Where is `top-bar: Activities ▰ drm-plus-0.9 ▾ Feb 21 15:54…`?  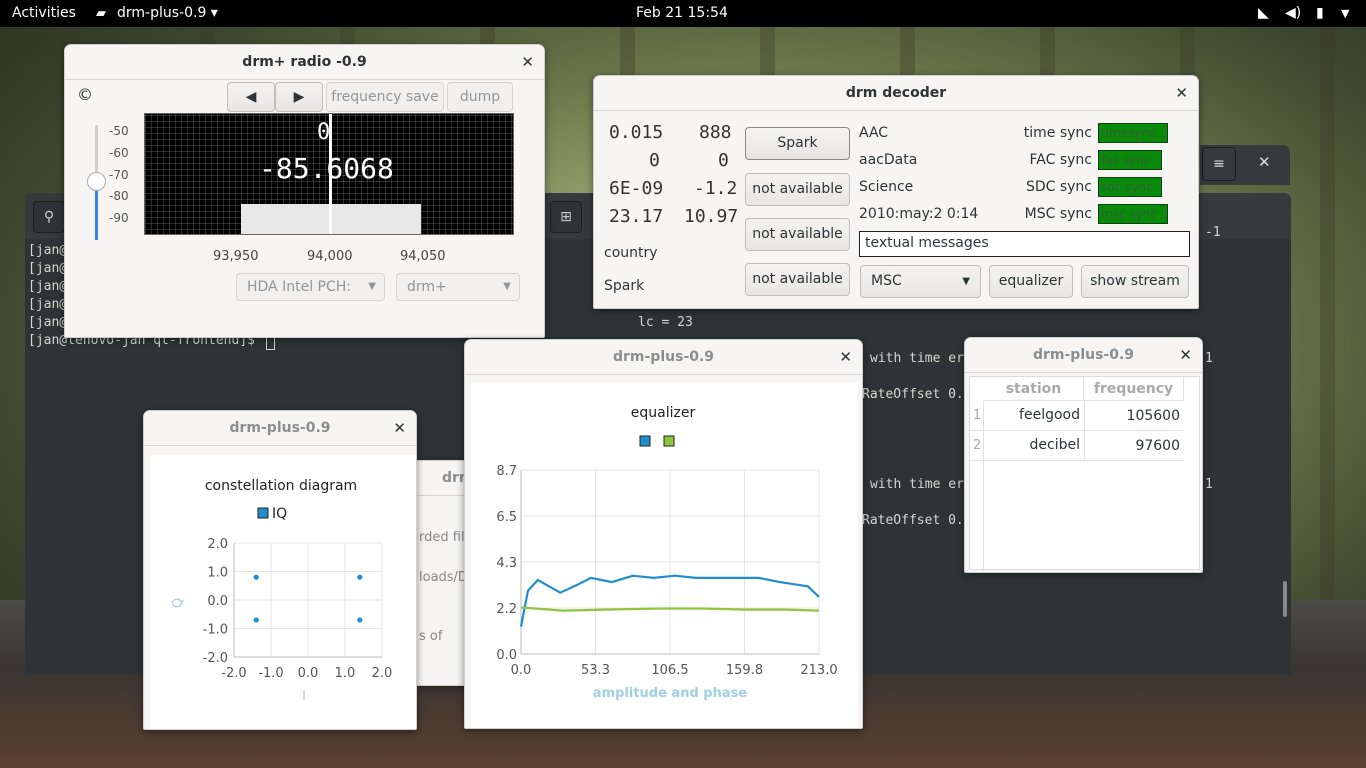
top-bar: Activities ▰ drm-plus-0.9 ▾ Feb 21 15:54… is located at coordinates (683, 13).